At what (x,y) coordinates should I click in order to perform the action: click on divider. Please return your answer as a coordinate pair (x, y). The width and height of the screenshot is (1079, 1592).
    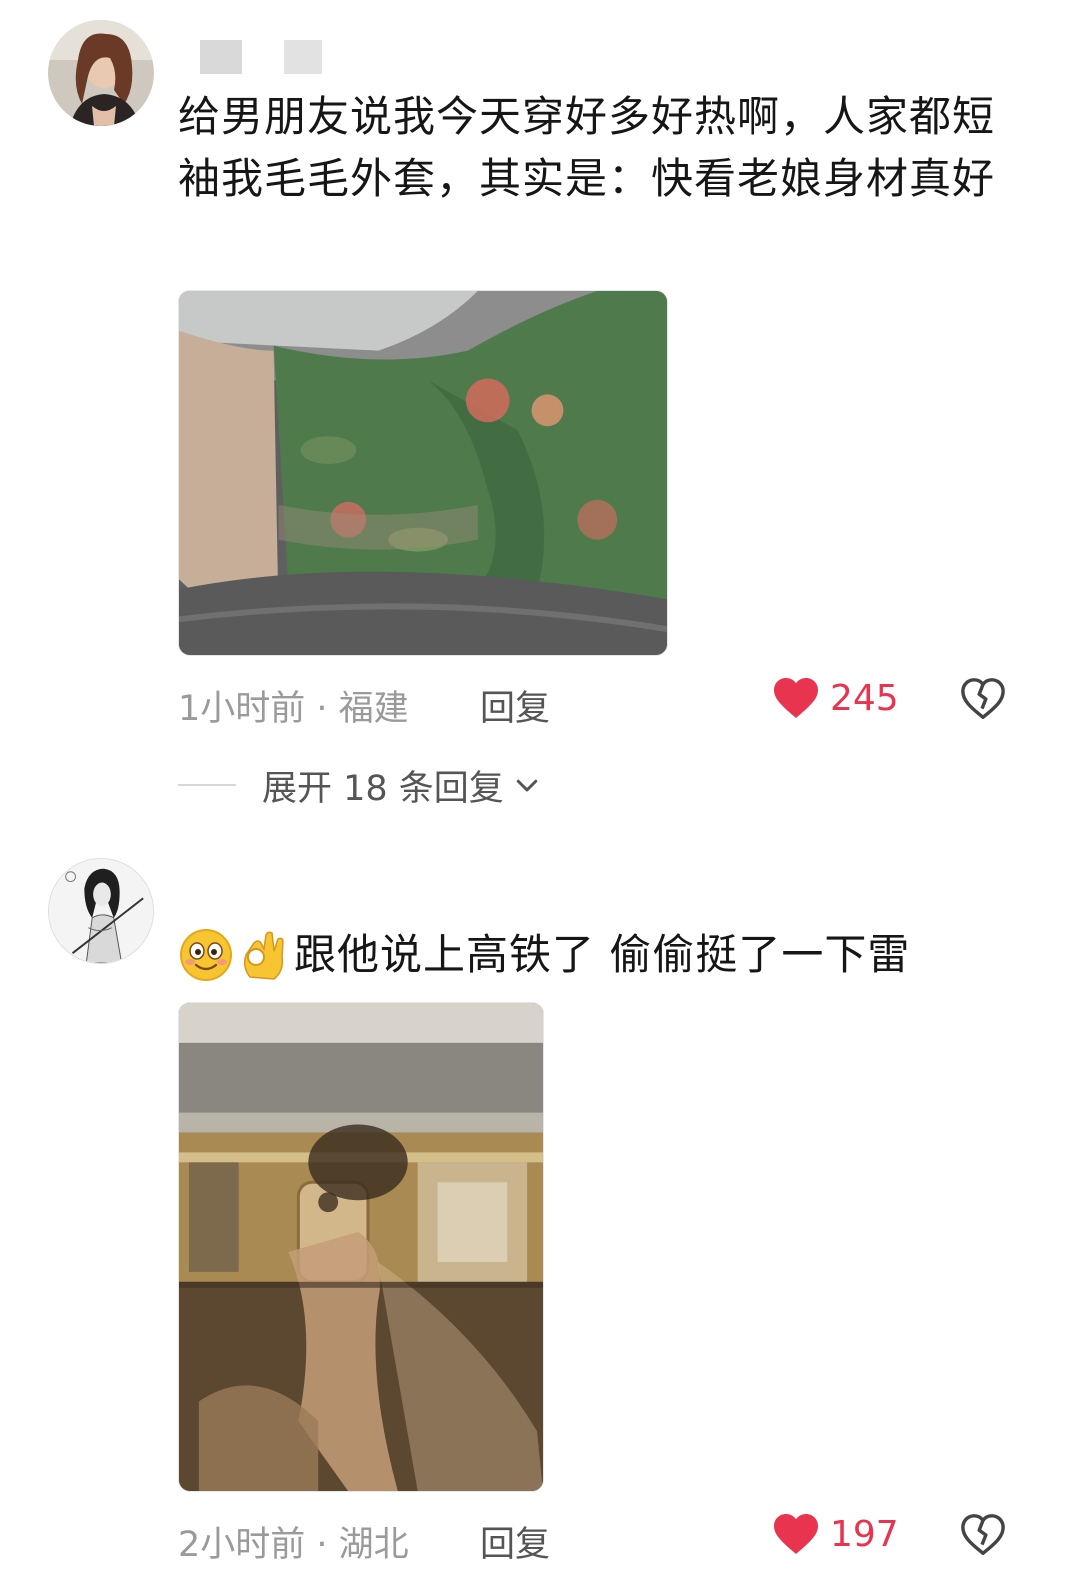
    Looking at the image, I should click on (207, 785).